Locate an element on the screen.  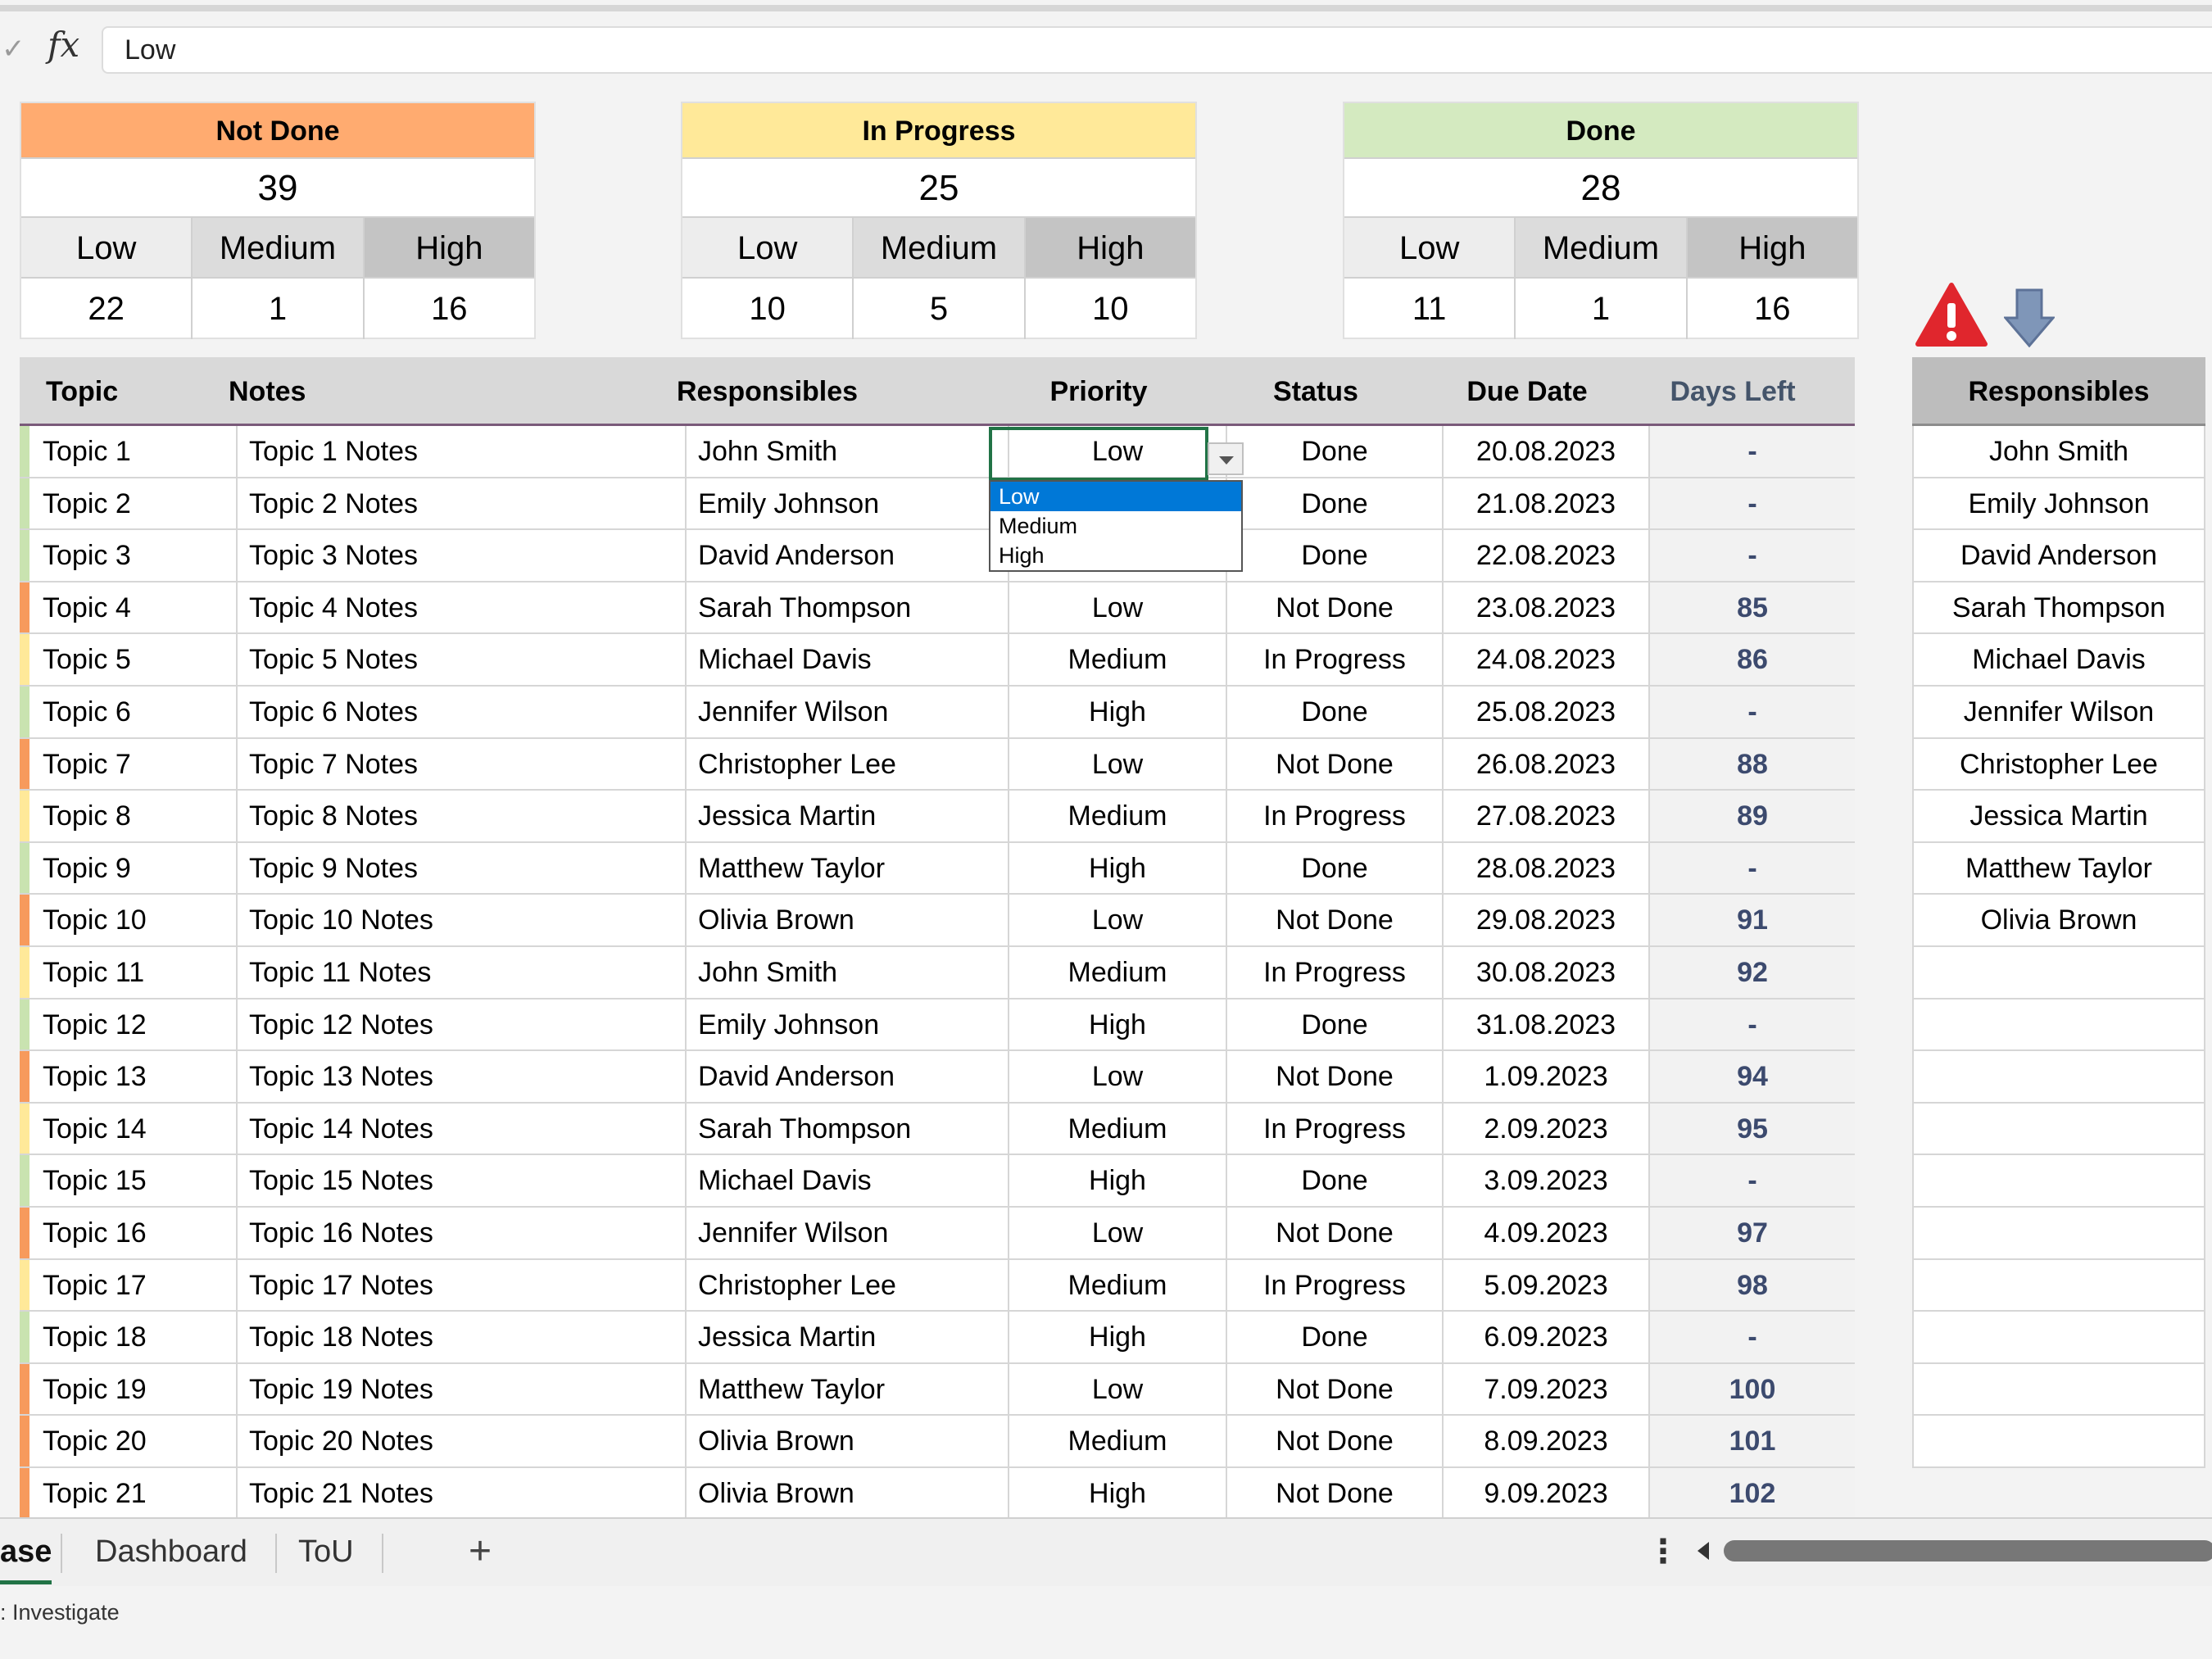
confirm-icon: ✓ is located at coordinates (13, 49).